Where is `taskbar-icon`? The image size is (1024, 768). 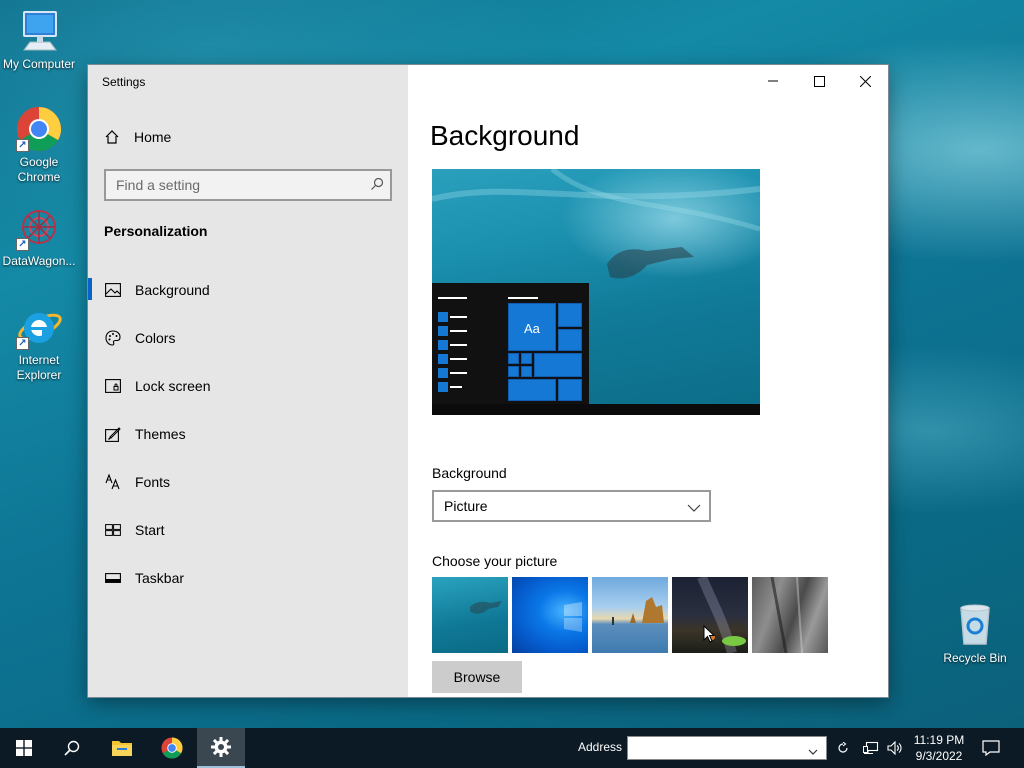
taskbar-icon is located at coordinates (113, 578).